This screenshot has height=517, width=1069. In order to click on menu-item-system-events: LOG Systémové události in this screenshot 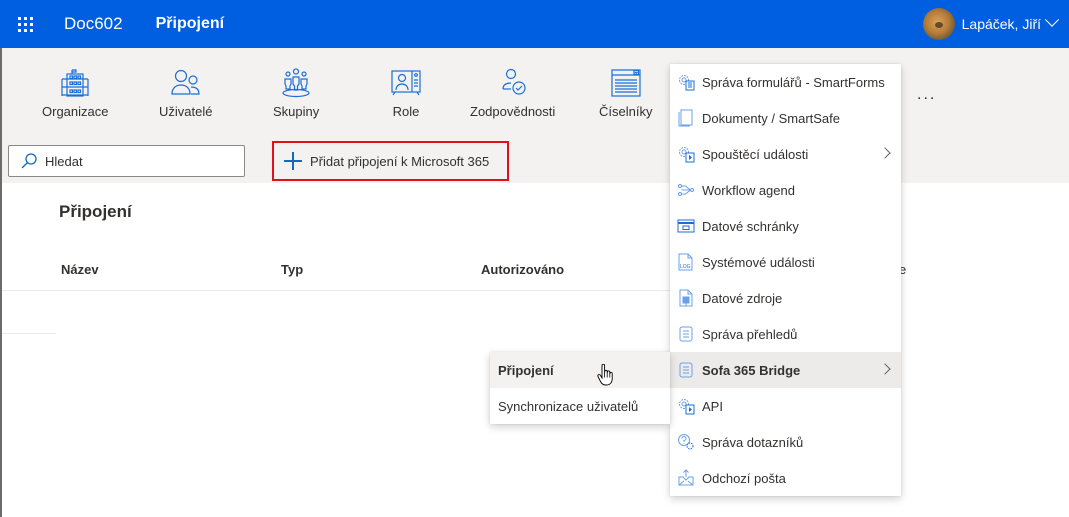, I will do `click(785, 262)`.